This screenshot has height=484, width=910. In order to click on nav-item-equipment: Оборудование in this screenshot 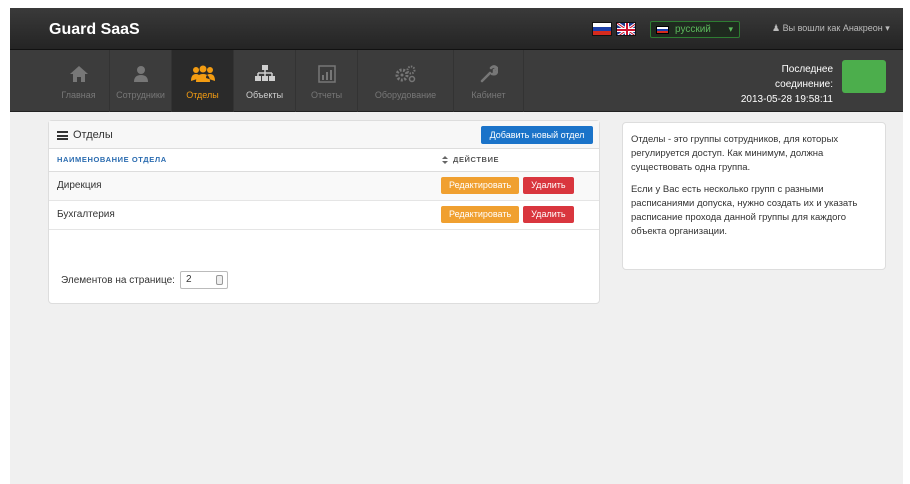, I will do `click(406, 81)`.